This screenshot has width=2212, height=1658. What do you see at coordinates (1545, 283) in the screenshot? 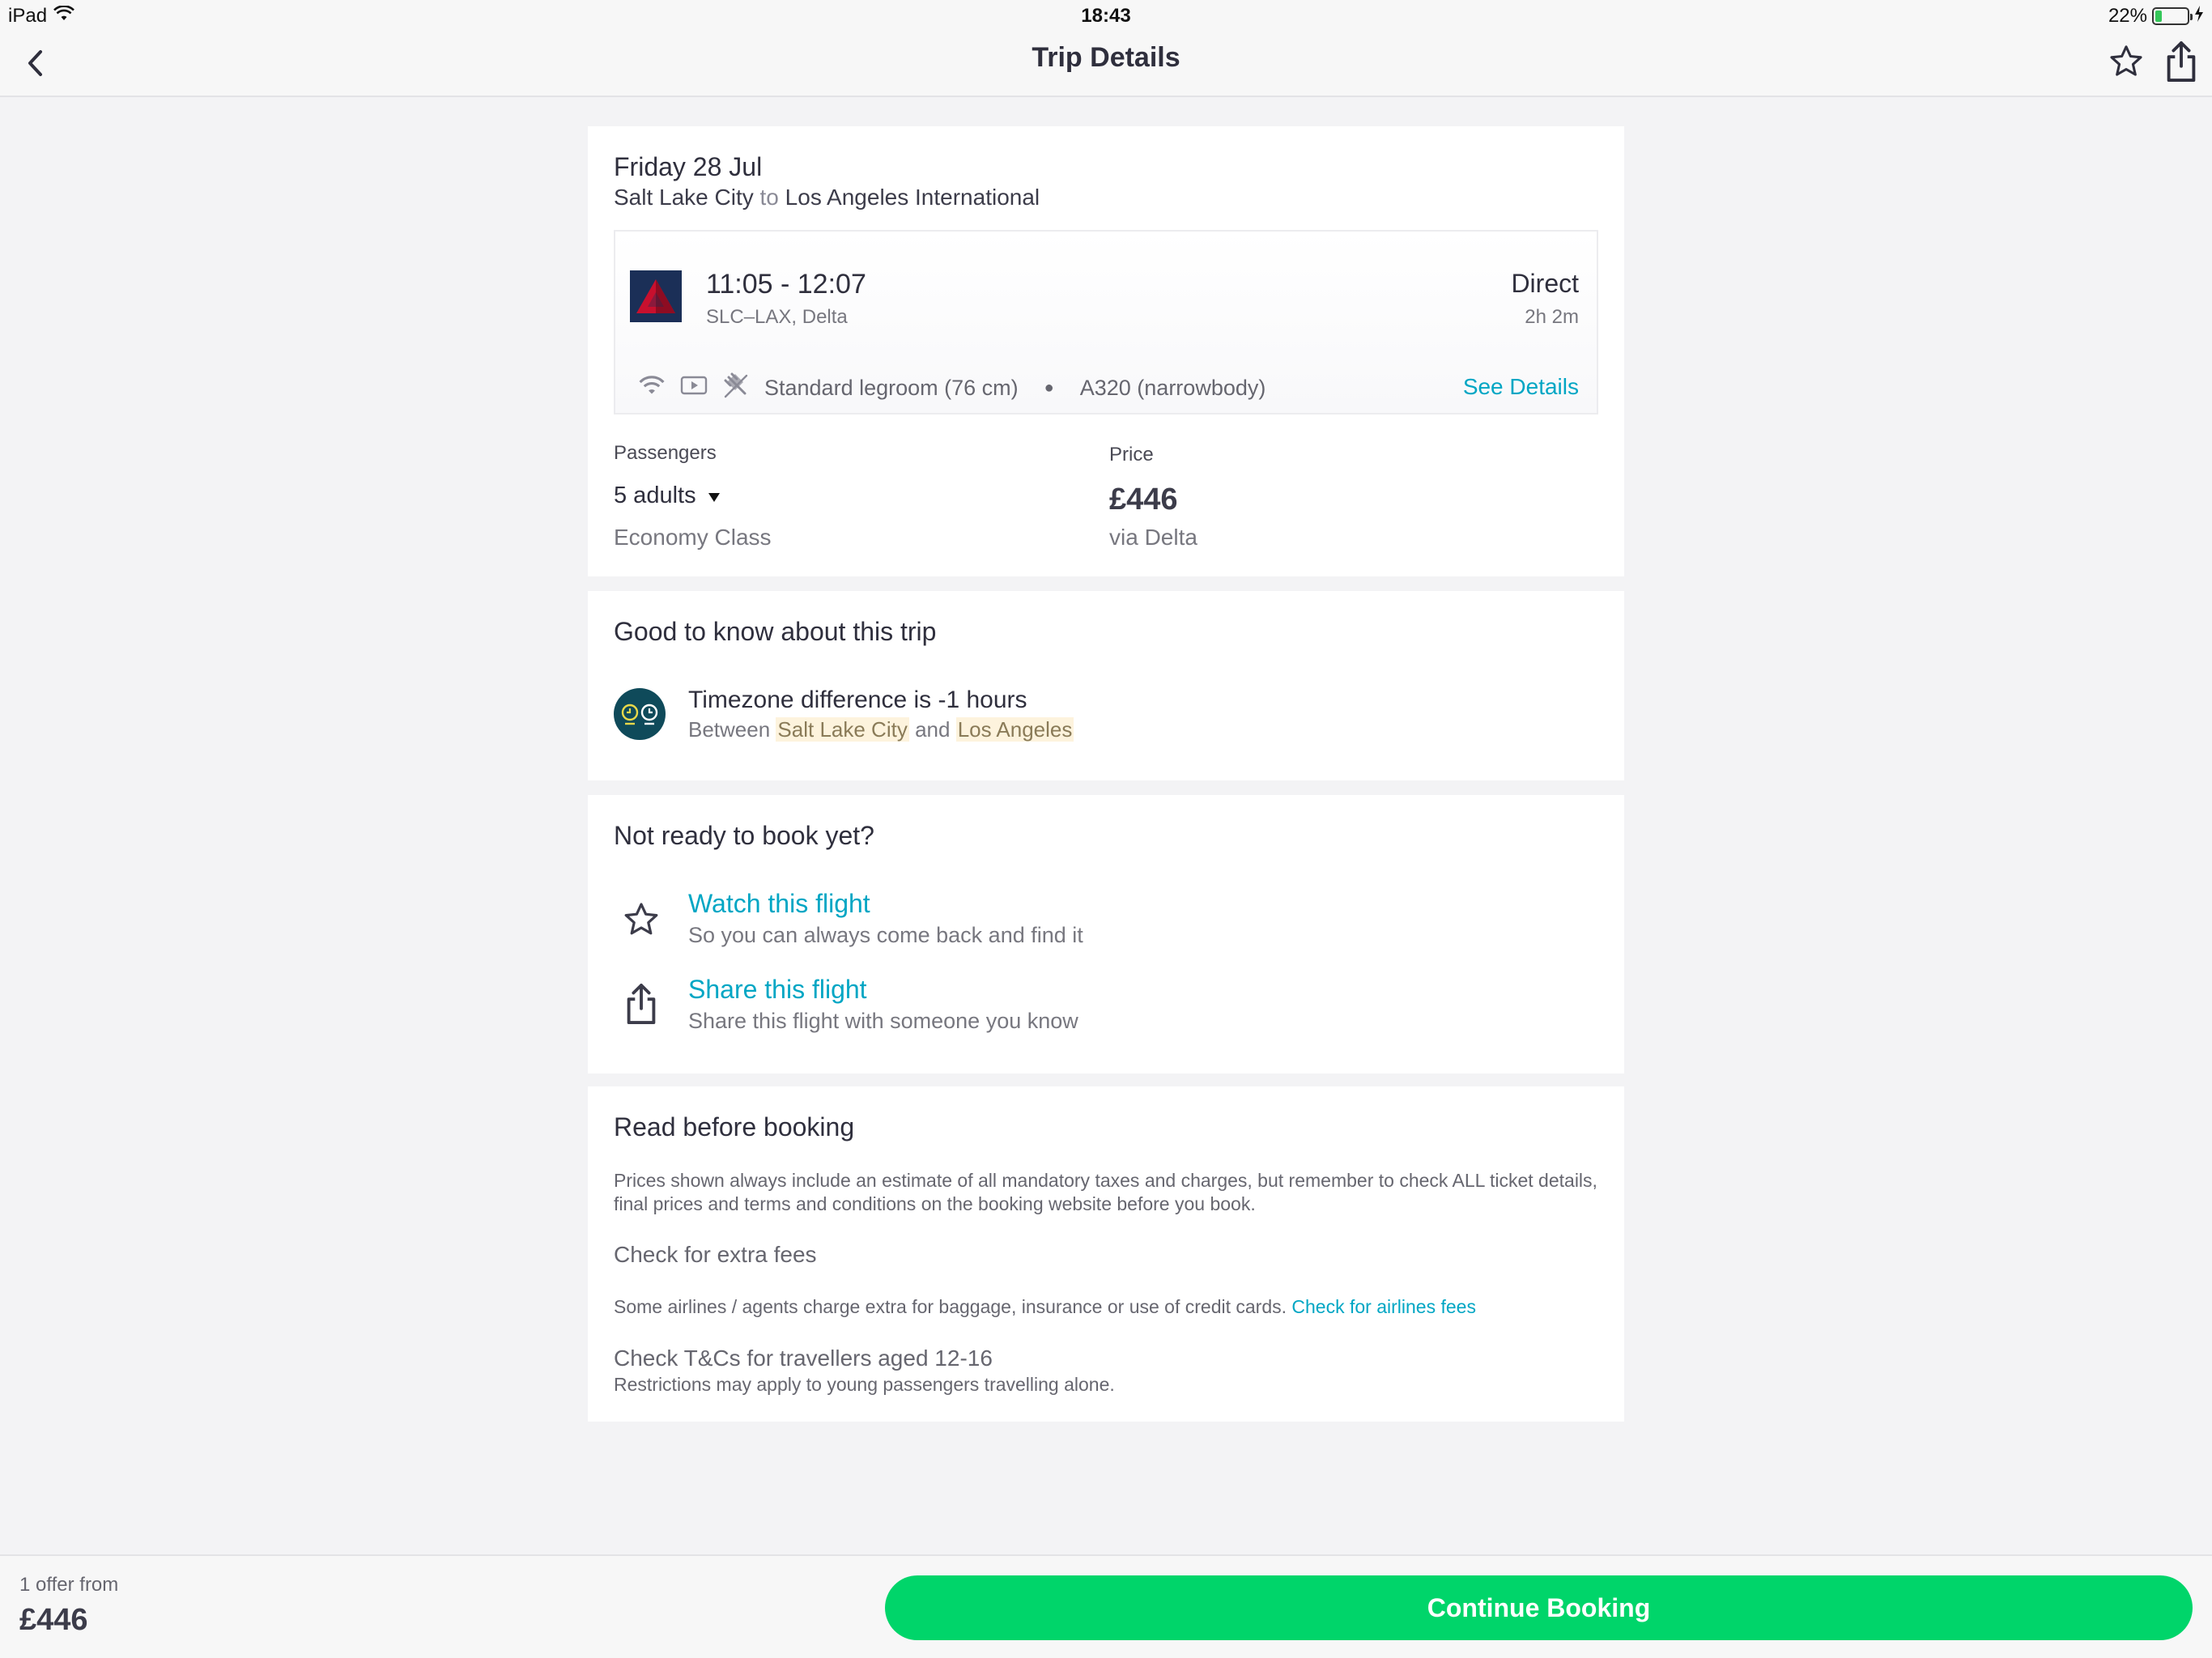
I see `flight-stops: Direct` at bounding box center [1545, 283].